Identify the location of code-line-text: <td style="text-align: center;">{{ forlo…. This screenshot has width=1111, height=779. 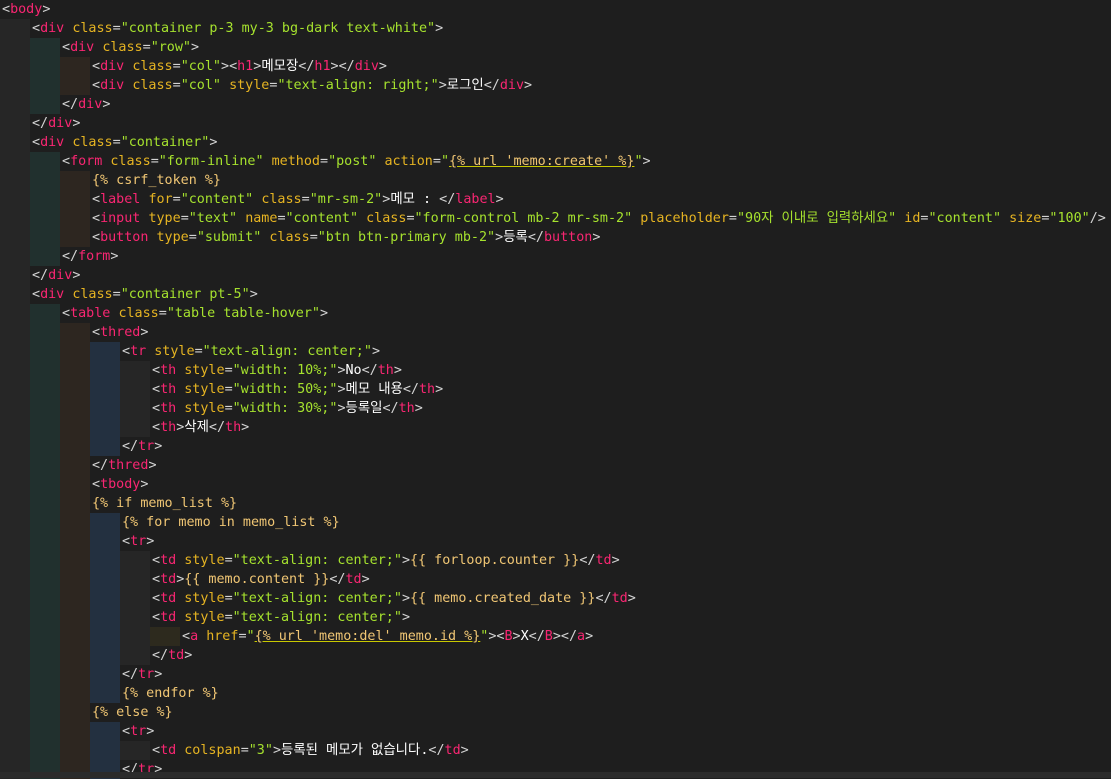
(386, 560).